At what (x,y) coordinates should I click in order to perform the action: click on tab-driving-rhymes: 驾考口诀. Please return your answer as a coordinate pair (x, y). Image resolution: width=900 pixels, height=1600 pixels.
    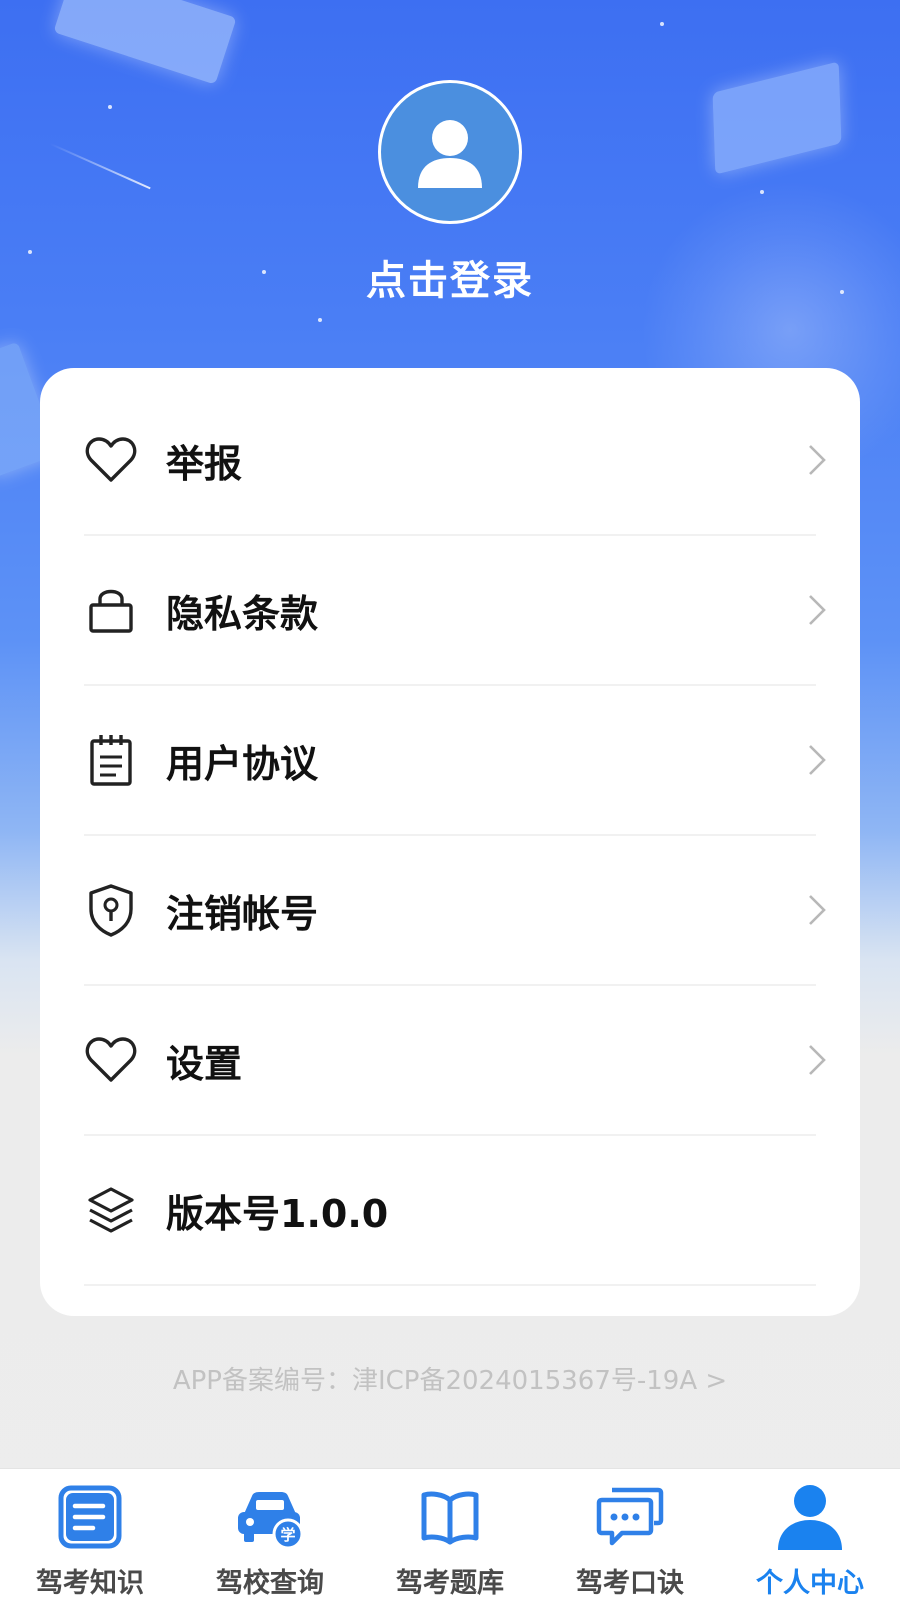
    Looking at the image, I should click on (630, 1534).